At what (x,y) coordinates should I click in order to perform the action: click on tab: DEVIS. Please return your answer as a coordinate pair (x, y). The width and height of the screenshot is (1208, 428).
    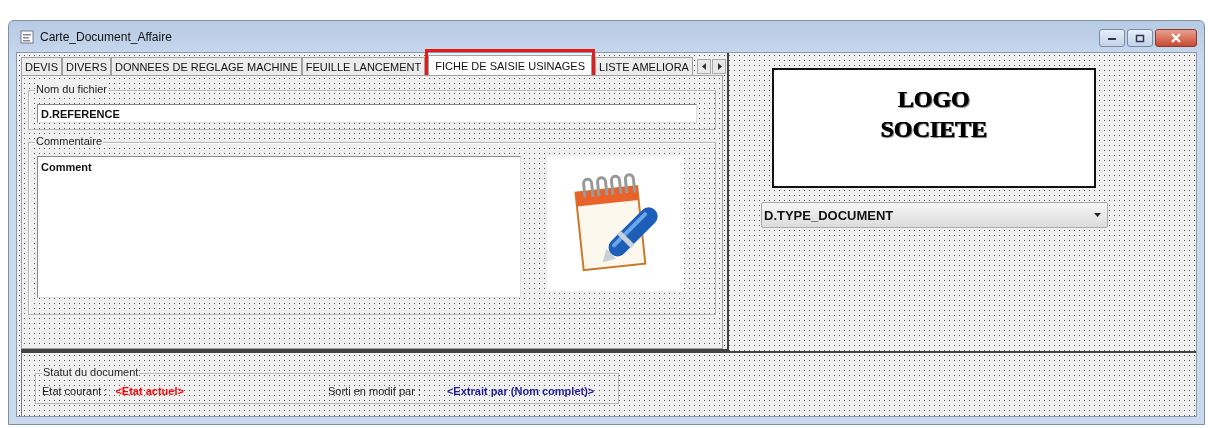
    Looking at the image, I should click on (41, 66).